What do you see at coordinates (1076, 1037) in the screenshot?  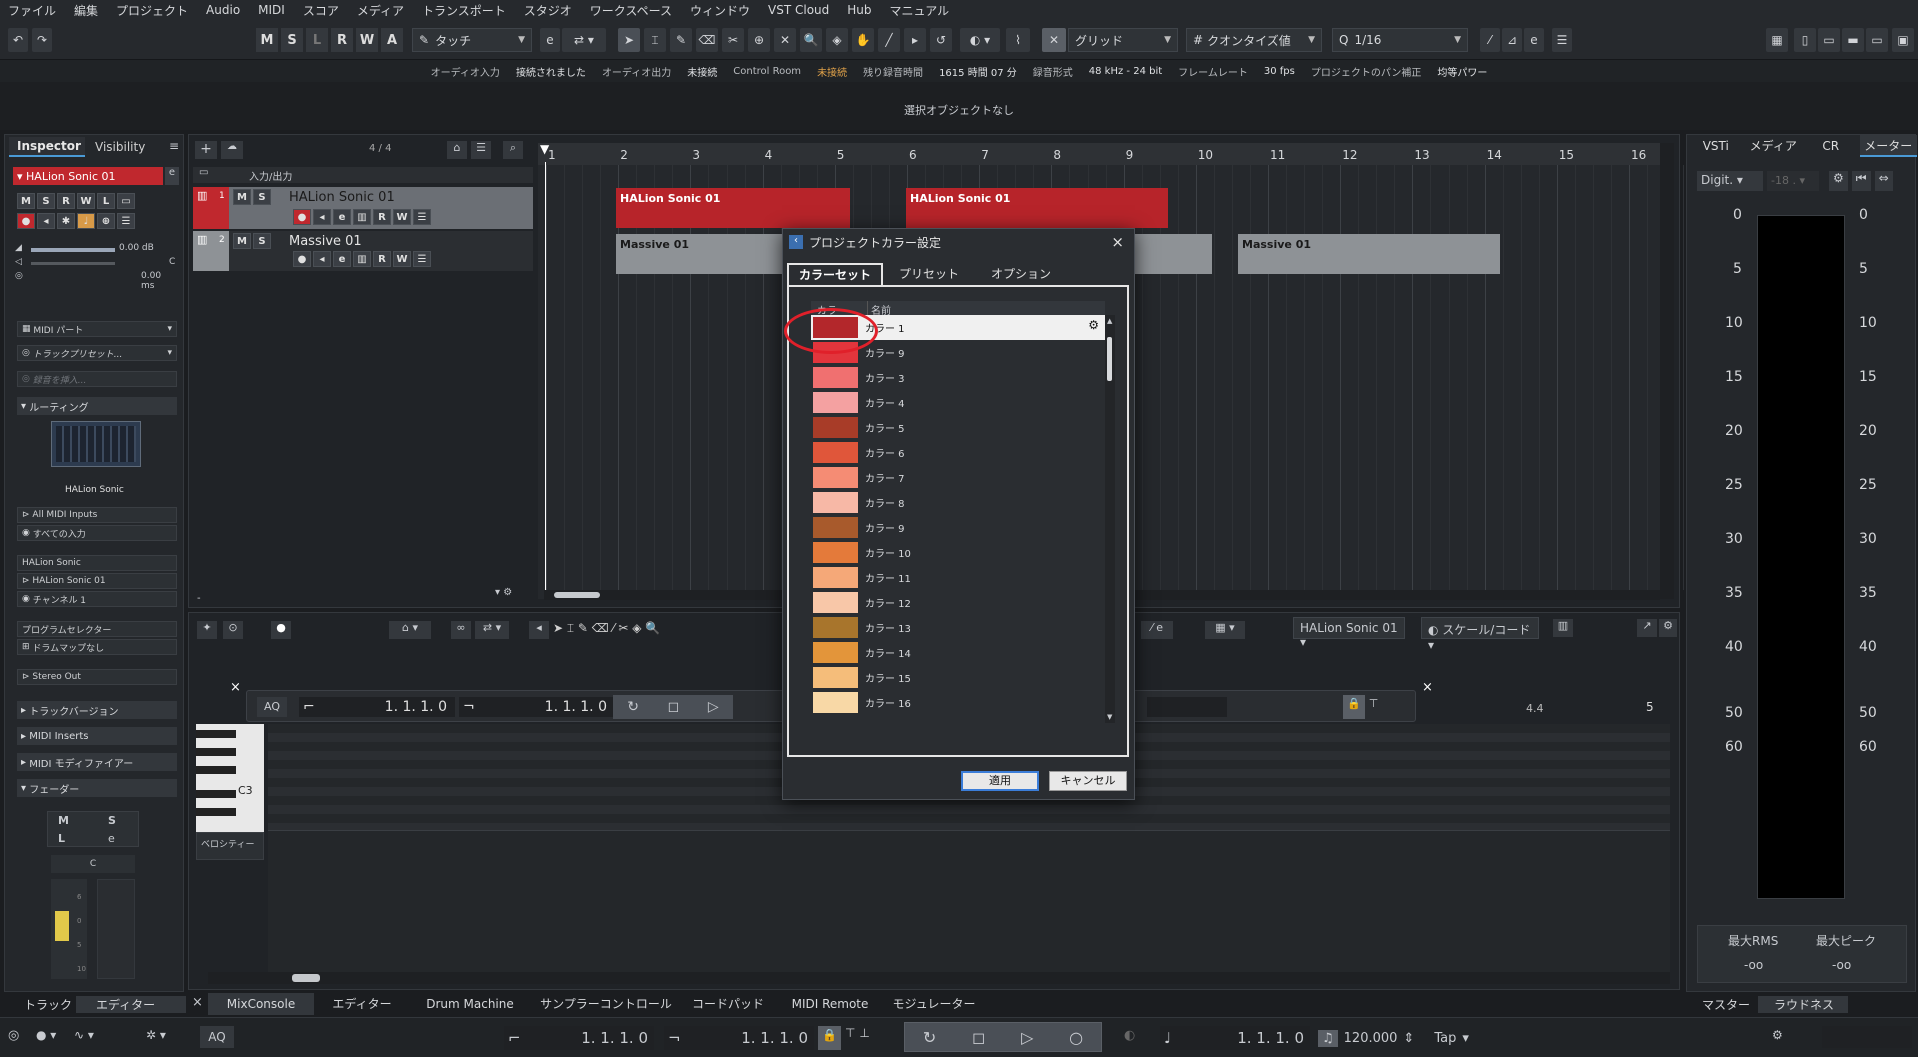 I see `record-icon: ○` at bounding box center [1076, 1037].